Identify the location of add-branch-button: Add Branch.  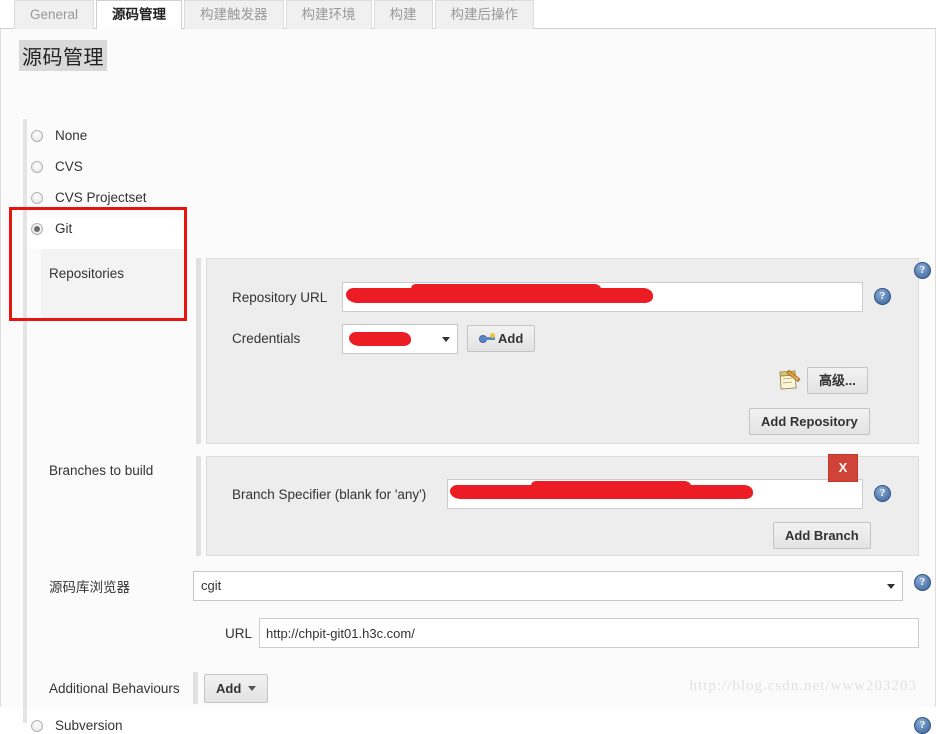
(822, 535).